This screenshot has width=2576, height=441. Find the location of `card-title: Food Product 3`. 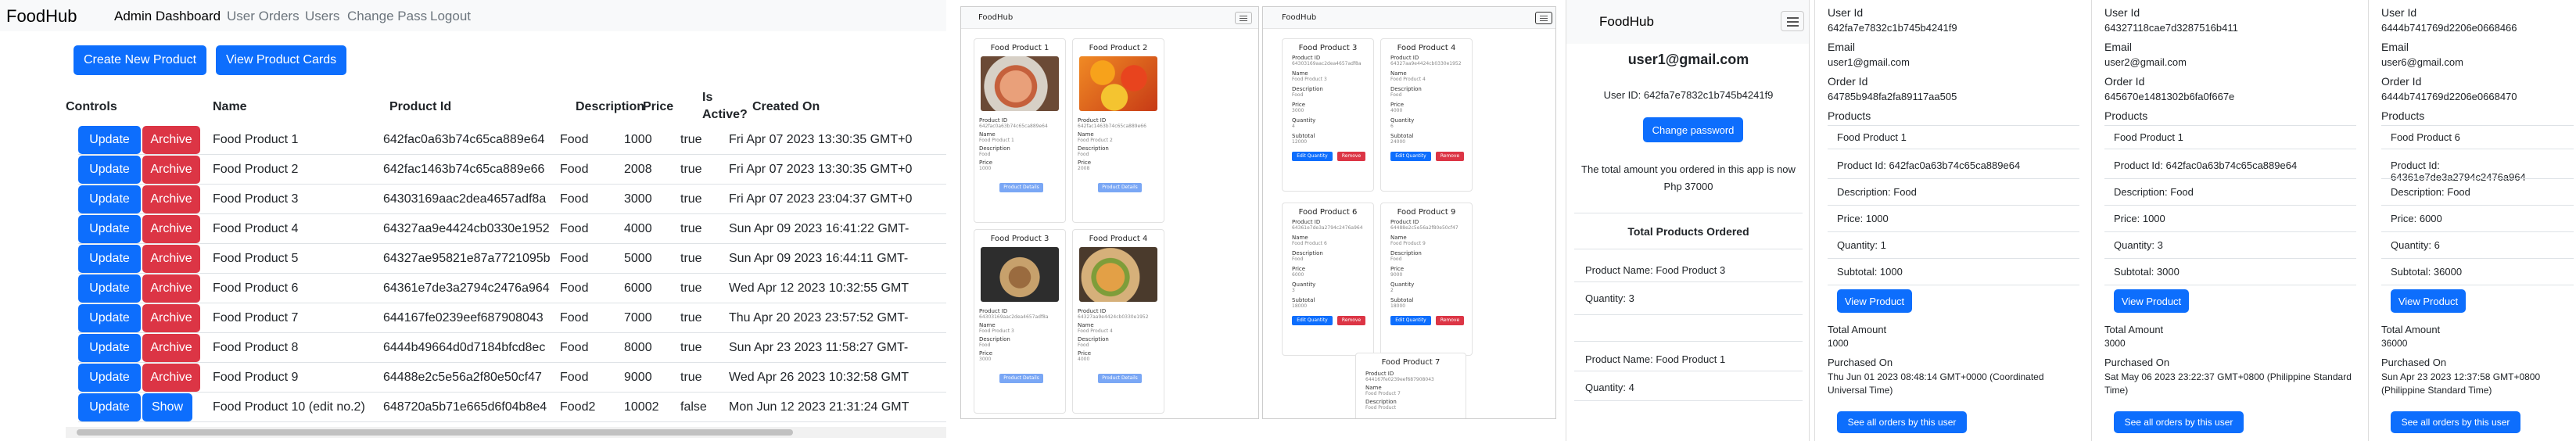

card-title: Food Product 3 is located at coordinates (1328, 48).